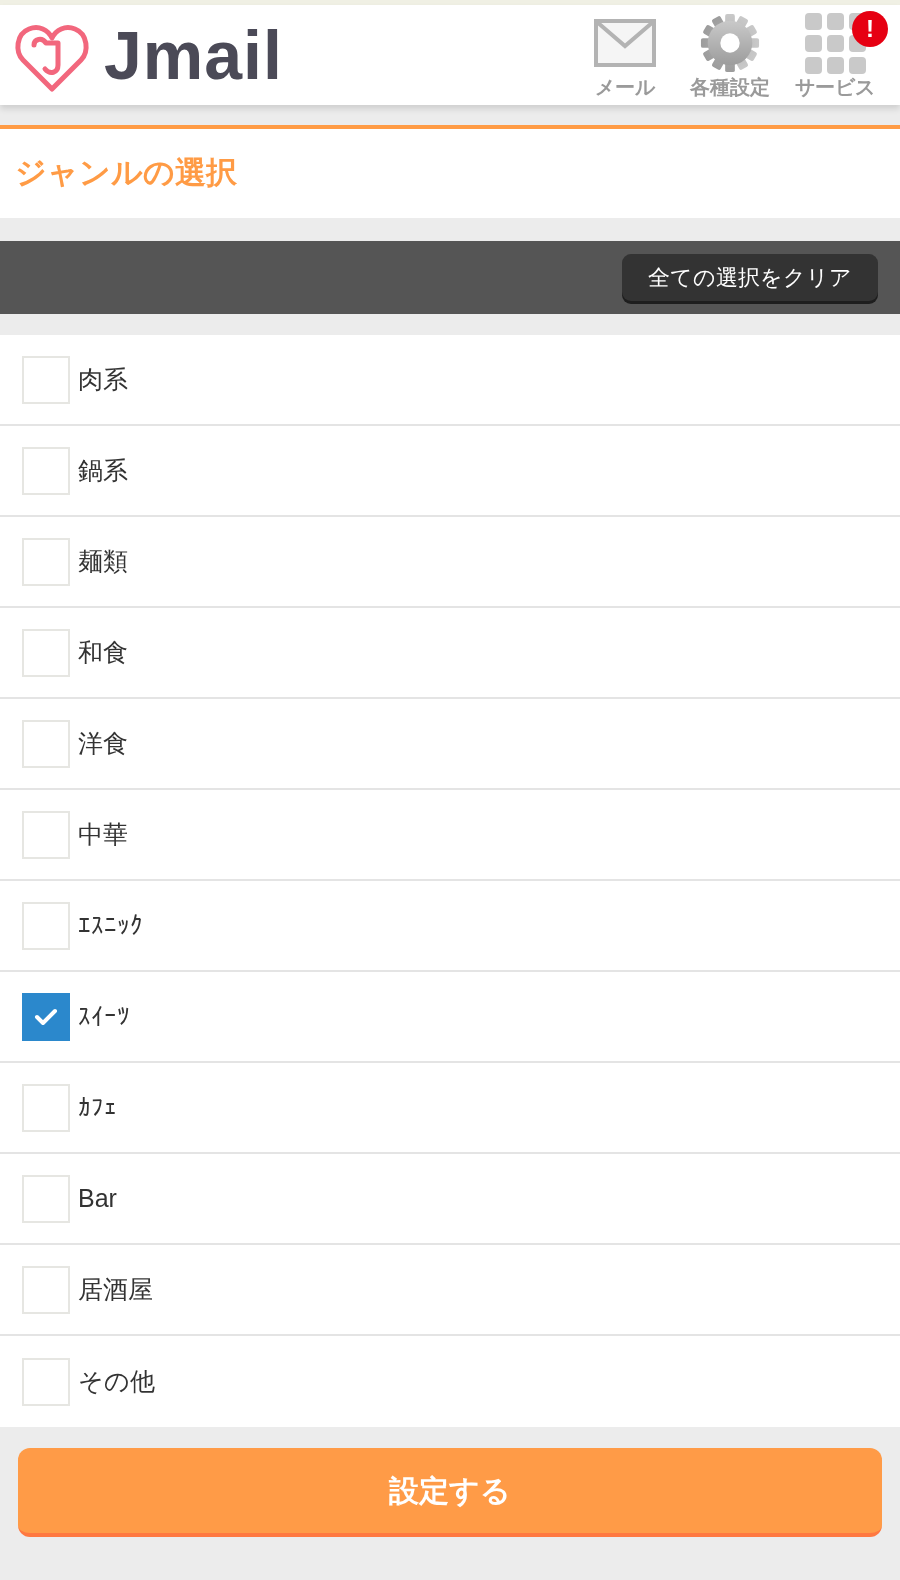 This screenshot has width=900, height=1580. I want to click on logo-text: Jmail, so click(193, 55).